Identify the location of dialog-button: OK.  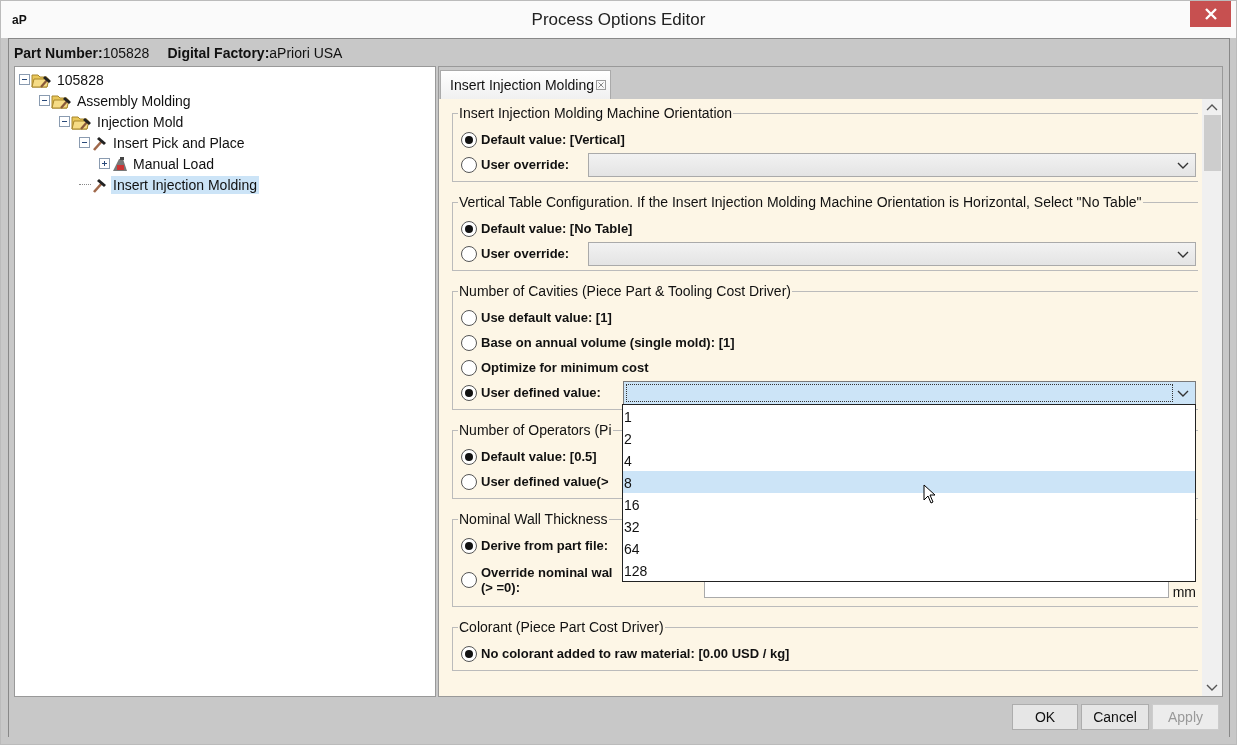
(1045, 717).